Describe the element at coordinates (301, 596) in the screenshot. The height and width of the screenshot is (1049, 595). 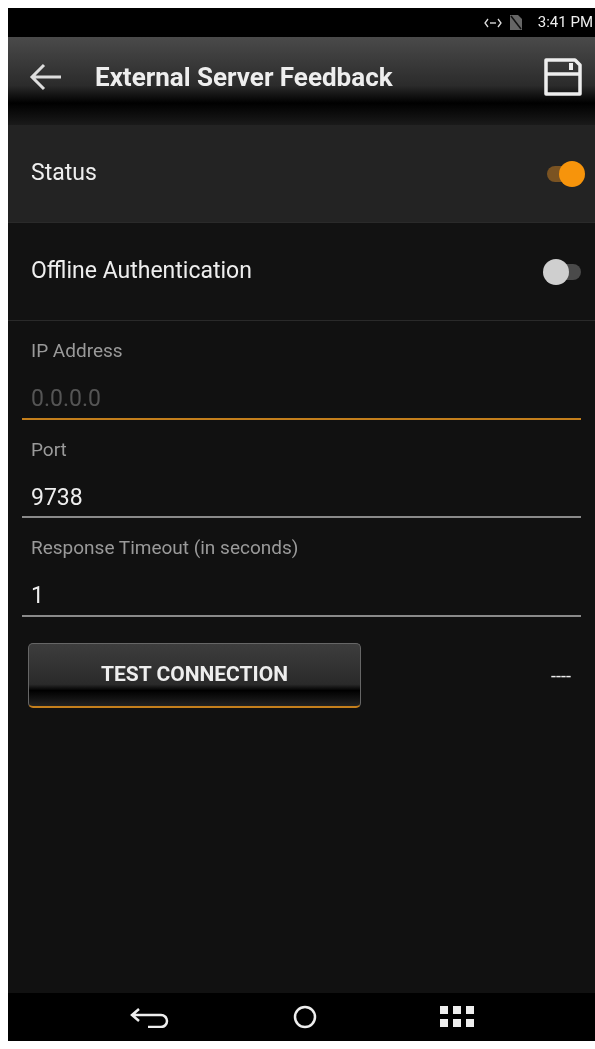
I see `text-field: 1` at that location.